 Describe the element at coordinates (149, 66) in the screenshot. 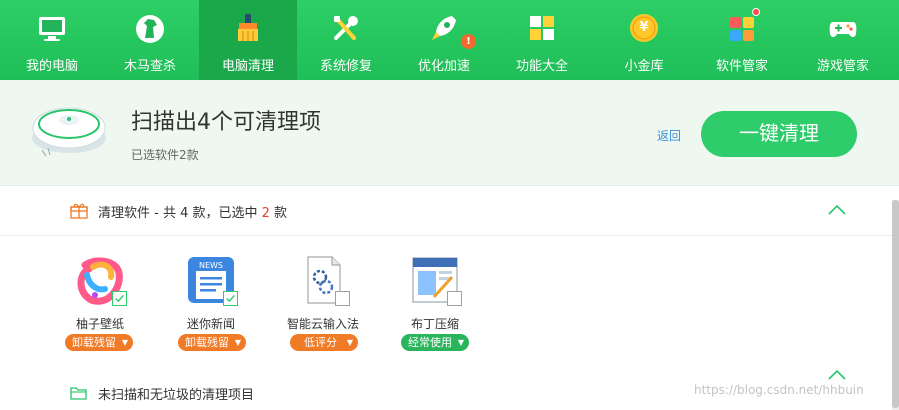

I see `nav-label: 木马查杀` at that location.